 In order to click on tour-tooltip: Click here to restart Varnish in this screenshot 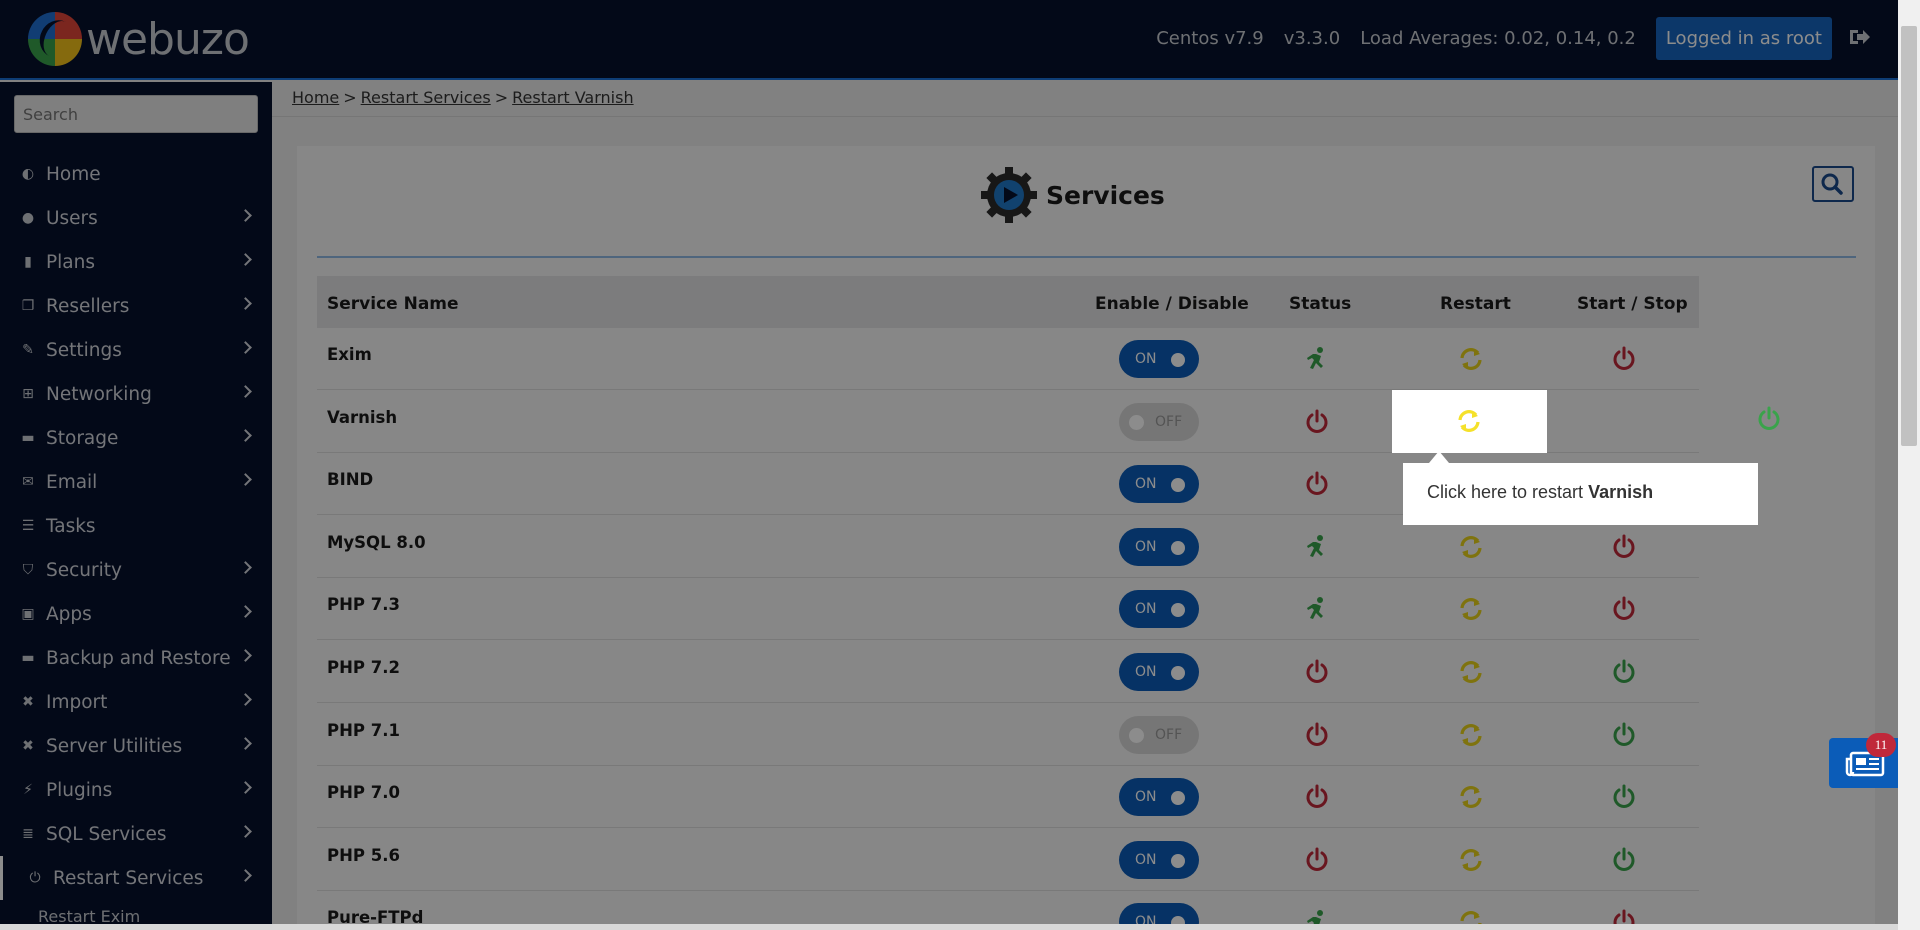, I will do `click(1580, 494)`.